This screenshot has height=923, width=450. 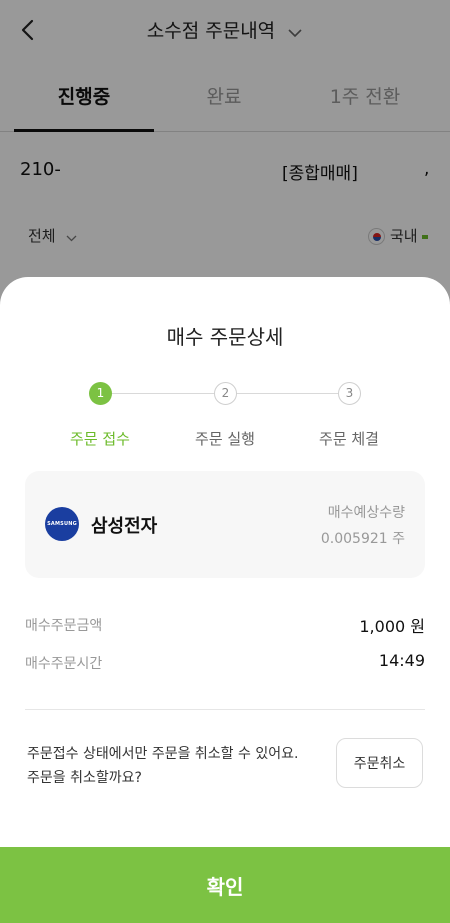 What do you see at coordinates (349, 393) in the screenshot?
I see `step-3-circle: 3` at bounding box center [349, 393].